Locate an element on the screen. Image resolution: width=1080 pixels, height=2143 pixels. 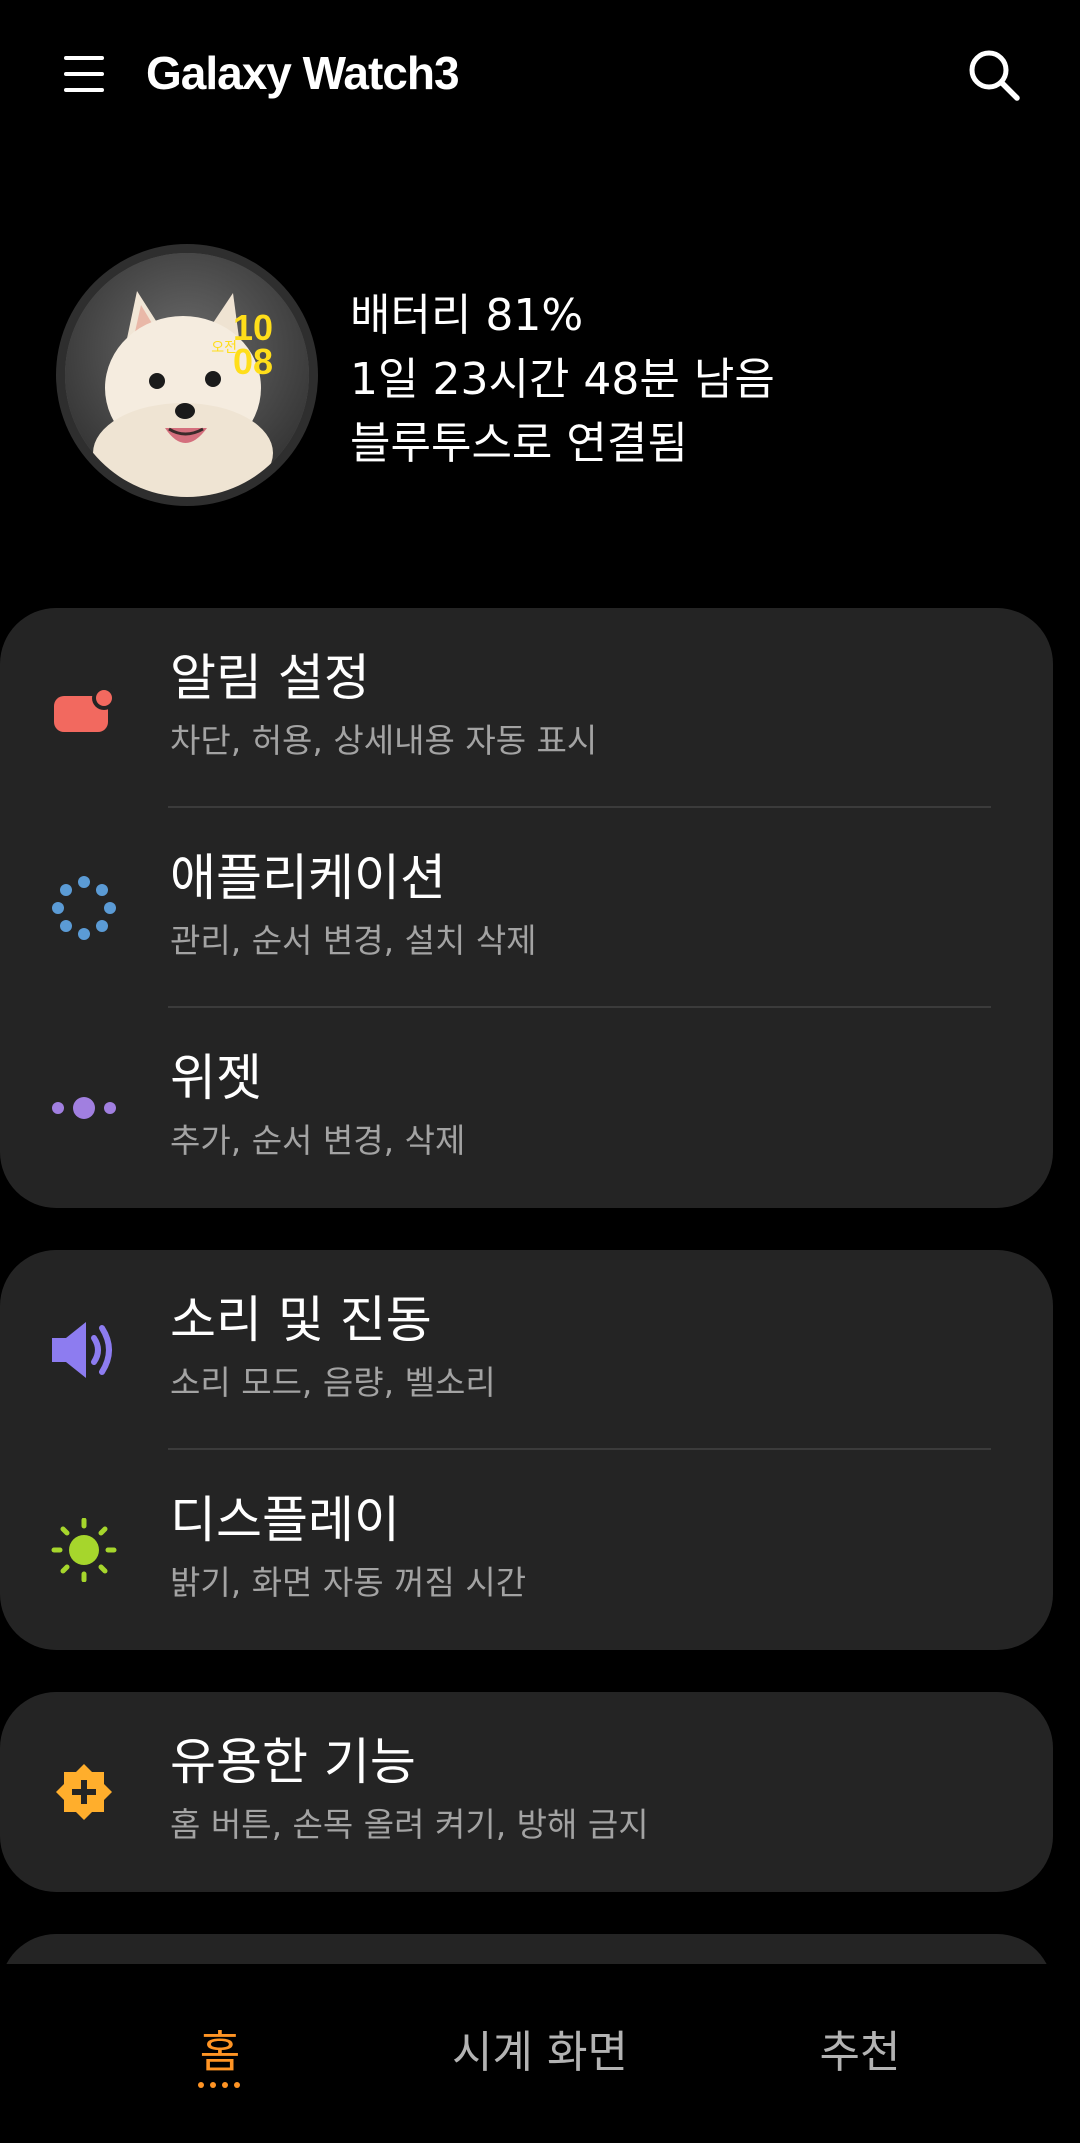
notifications-row: 알림 설정 차단, 허용, 상세내용 자동 표시 is located at coordinates (526, 708).